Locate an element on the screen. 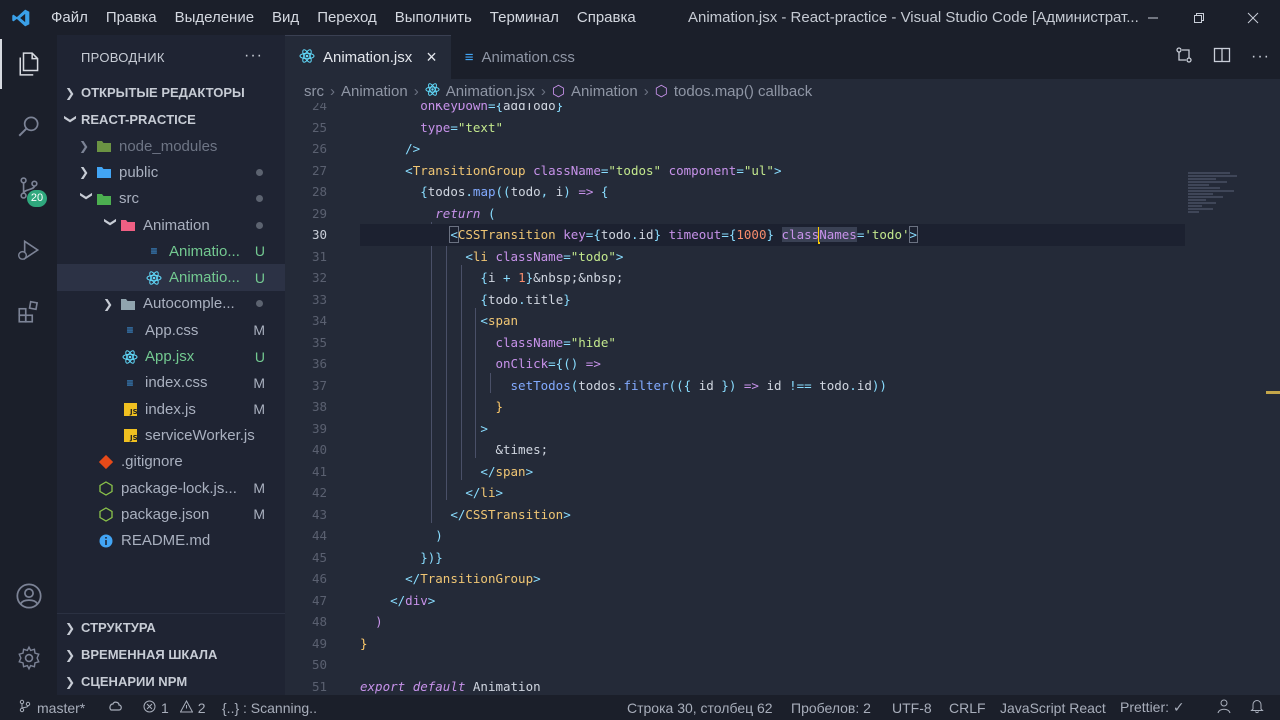  menu-terminal: Терминал is located at coordinates (524, 17).